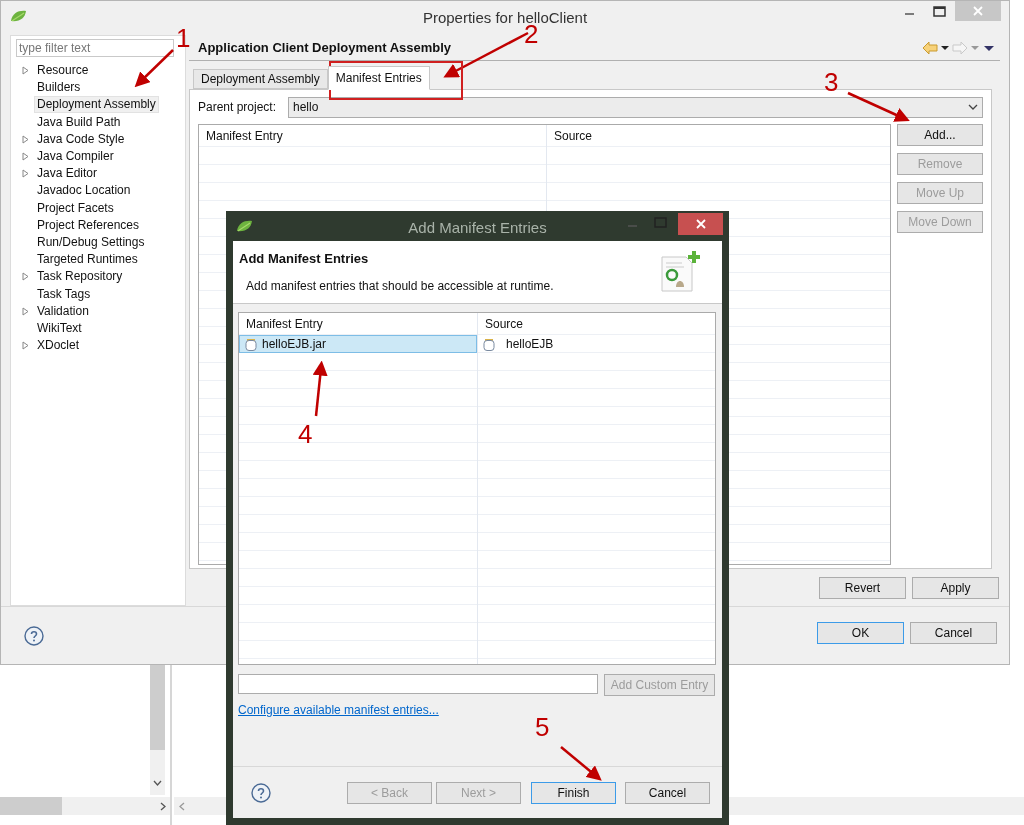  What do you see at coordinates (945, 47) in the screenshot?
I see `dropdown-icon` at bounding box center [945, 47].